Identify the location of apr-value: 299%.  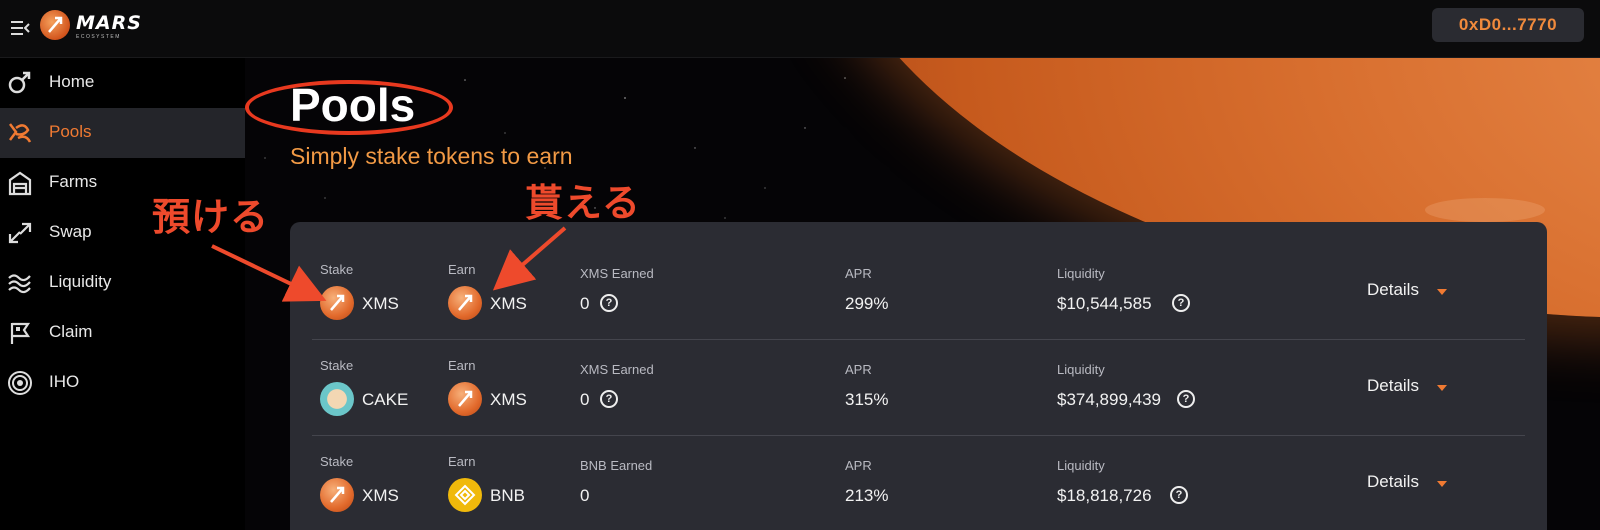
(867, 303).